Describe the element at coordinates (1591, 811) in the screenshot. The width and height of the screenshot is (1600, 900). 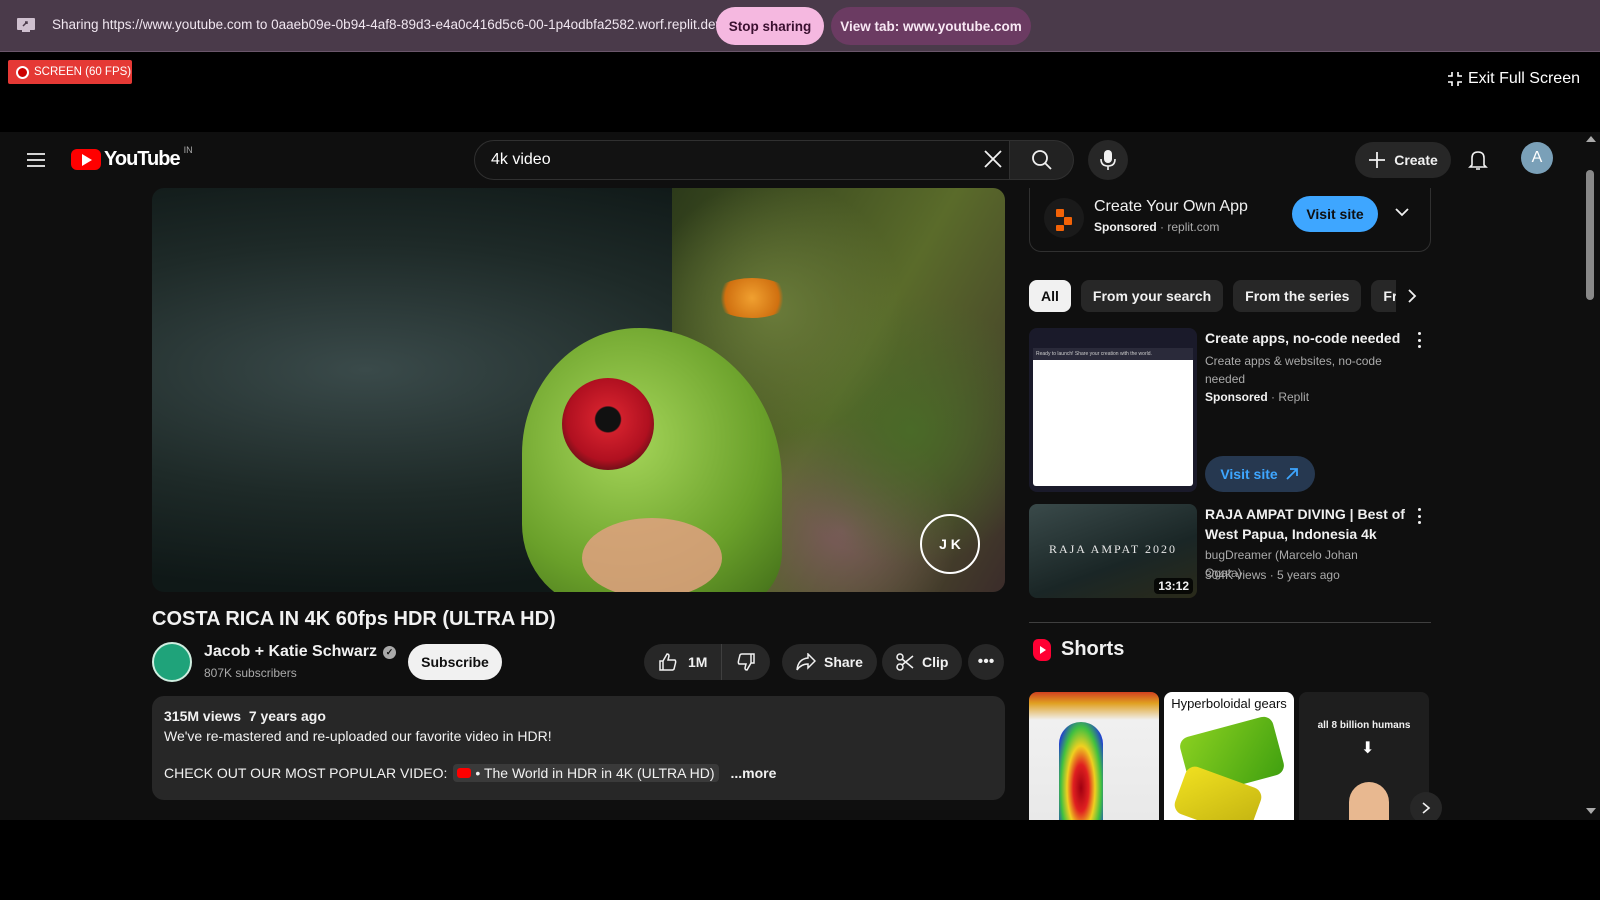
I see `scroll-down-arrow-icon` at that location.